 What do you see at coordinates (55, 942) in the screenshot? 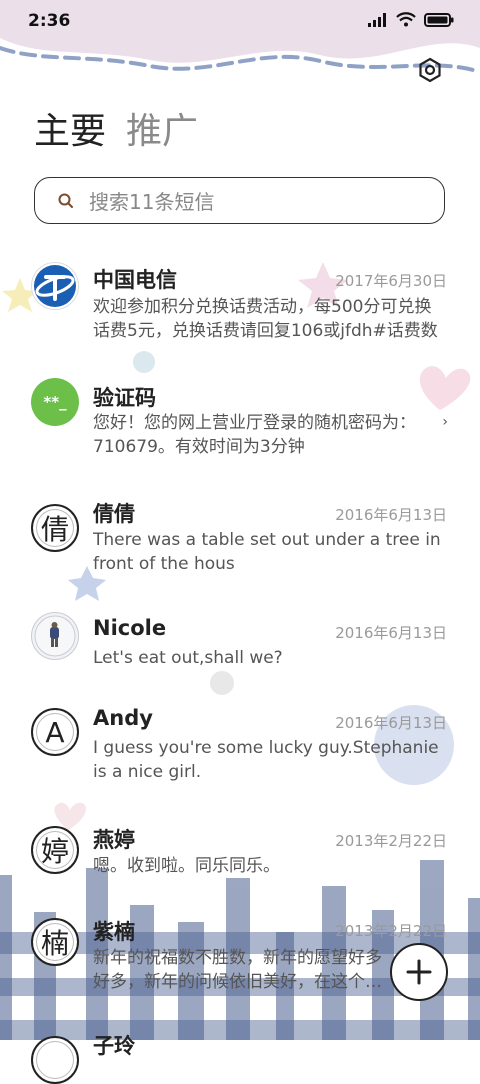
I see `letter-avatar: 楠` at bounding box center [55, 942].